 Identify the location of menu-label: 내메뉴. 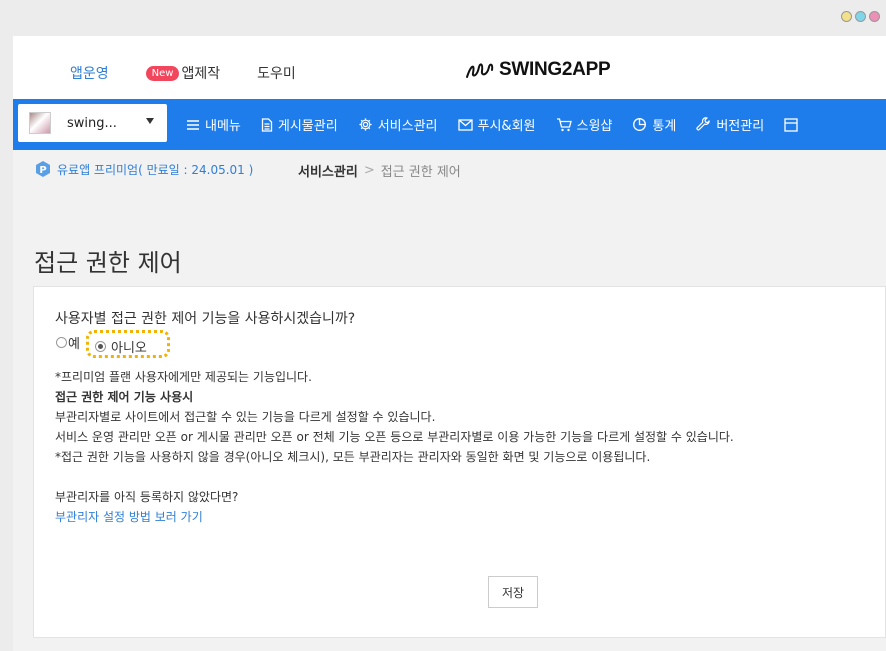
(223, 126).